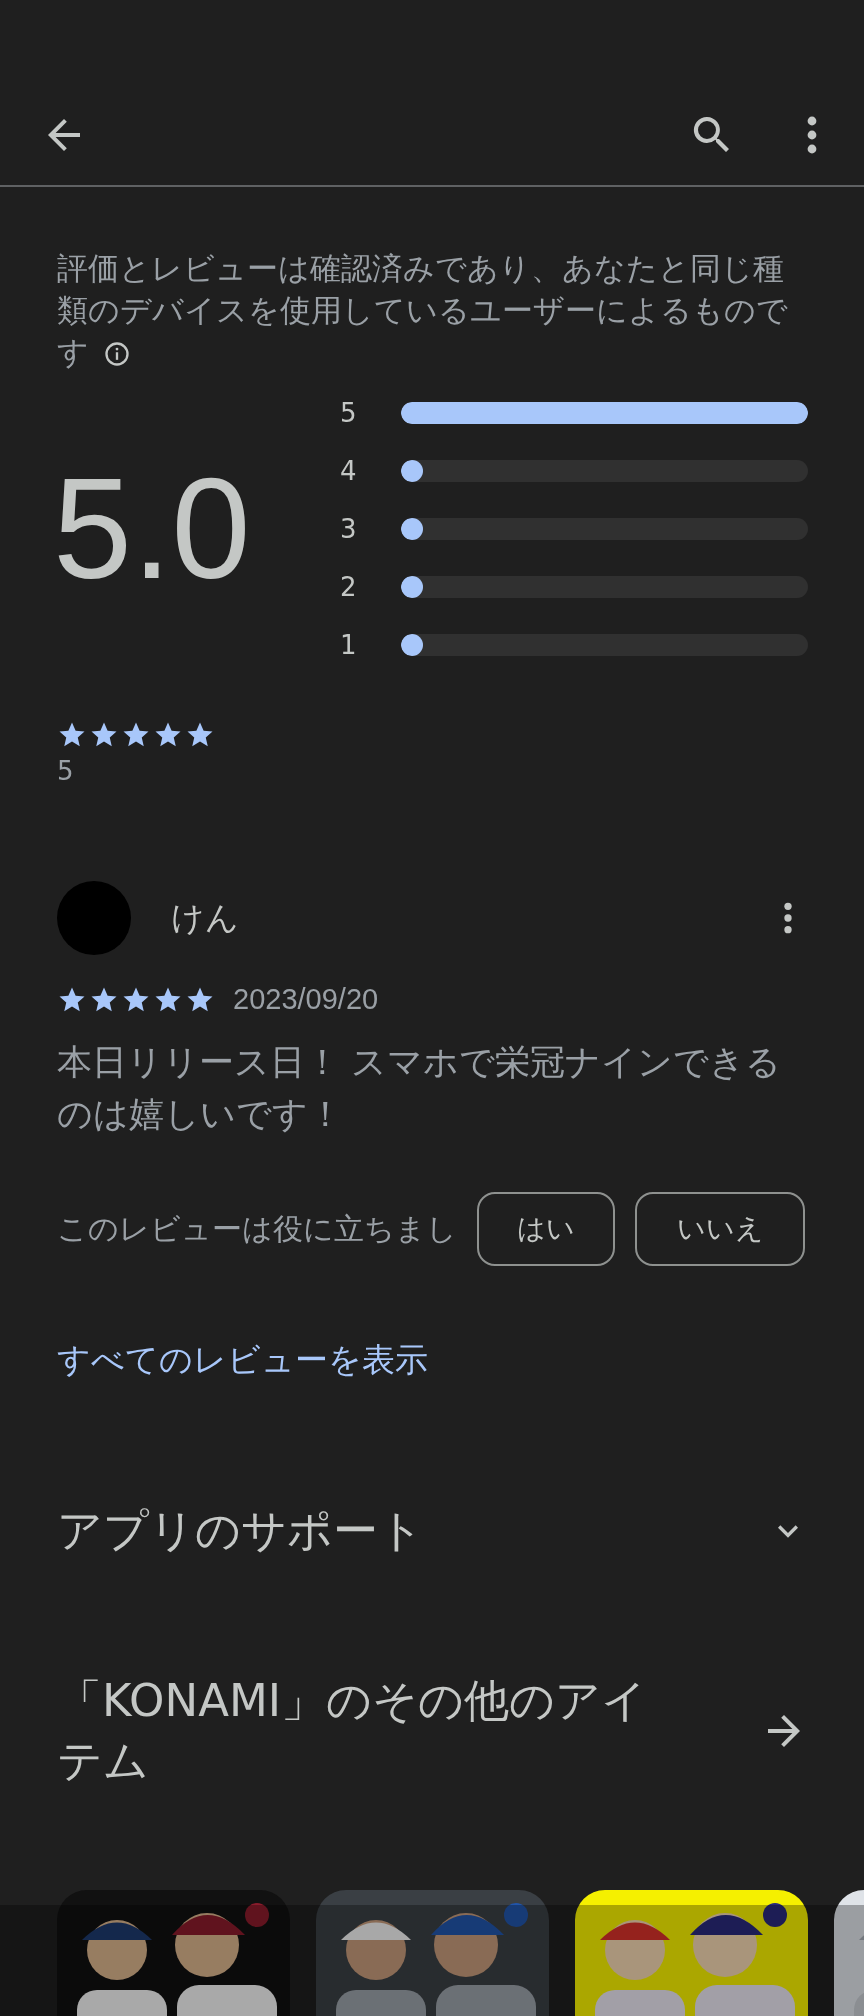  Describe the element at coordinates (720, 1229) in the screenshot. I see `helpful-button: いいえ` at that location.